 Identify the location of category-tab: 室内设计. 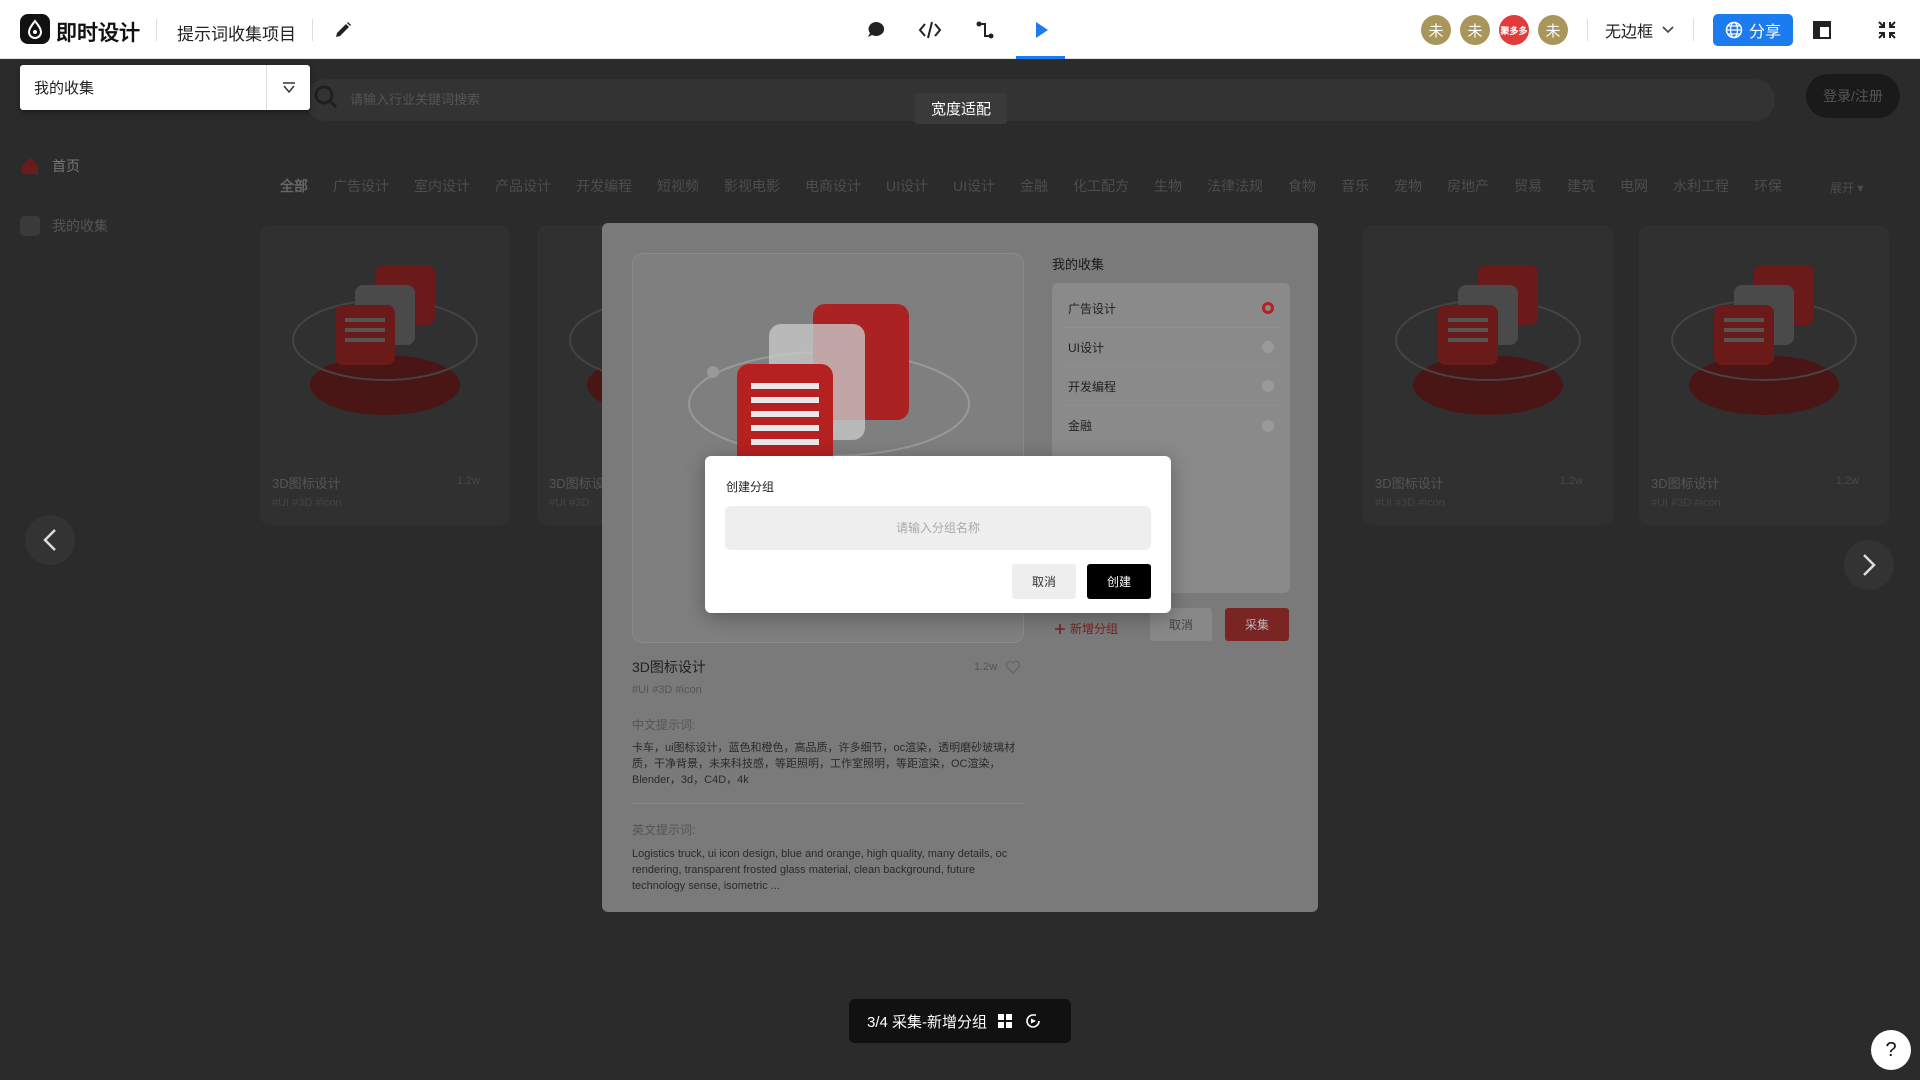
(442, 186).